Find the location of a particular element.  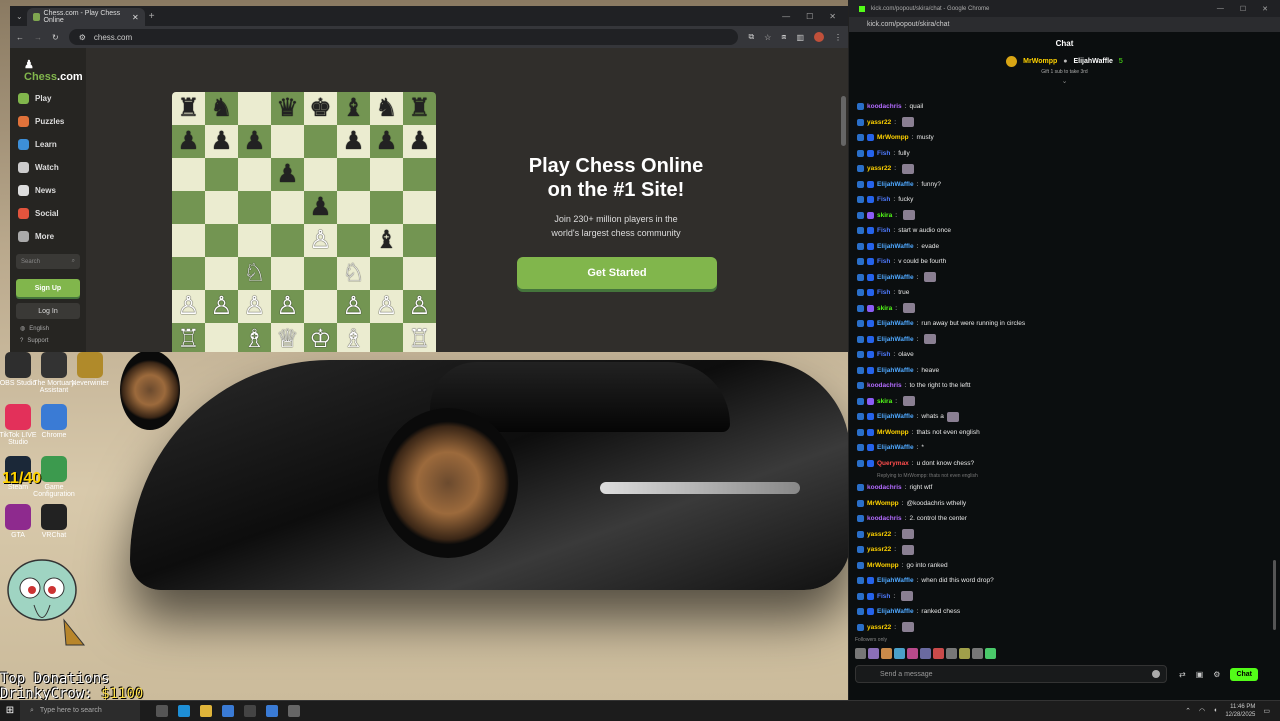

chess-piece: ♘ is located at coordinates (254, 273).